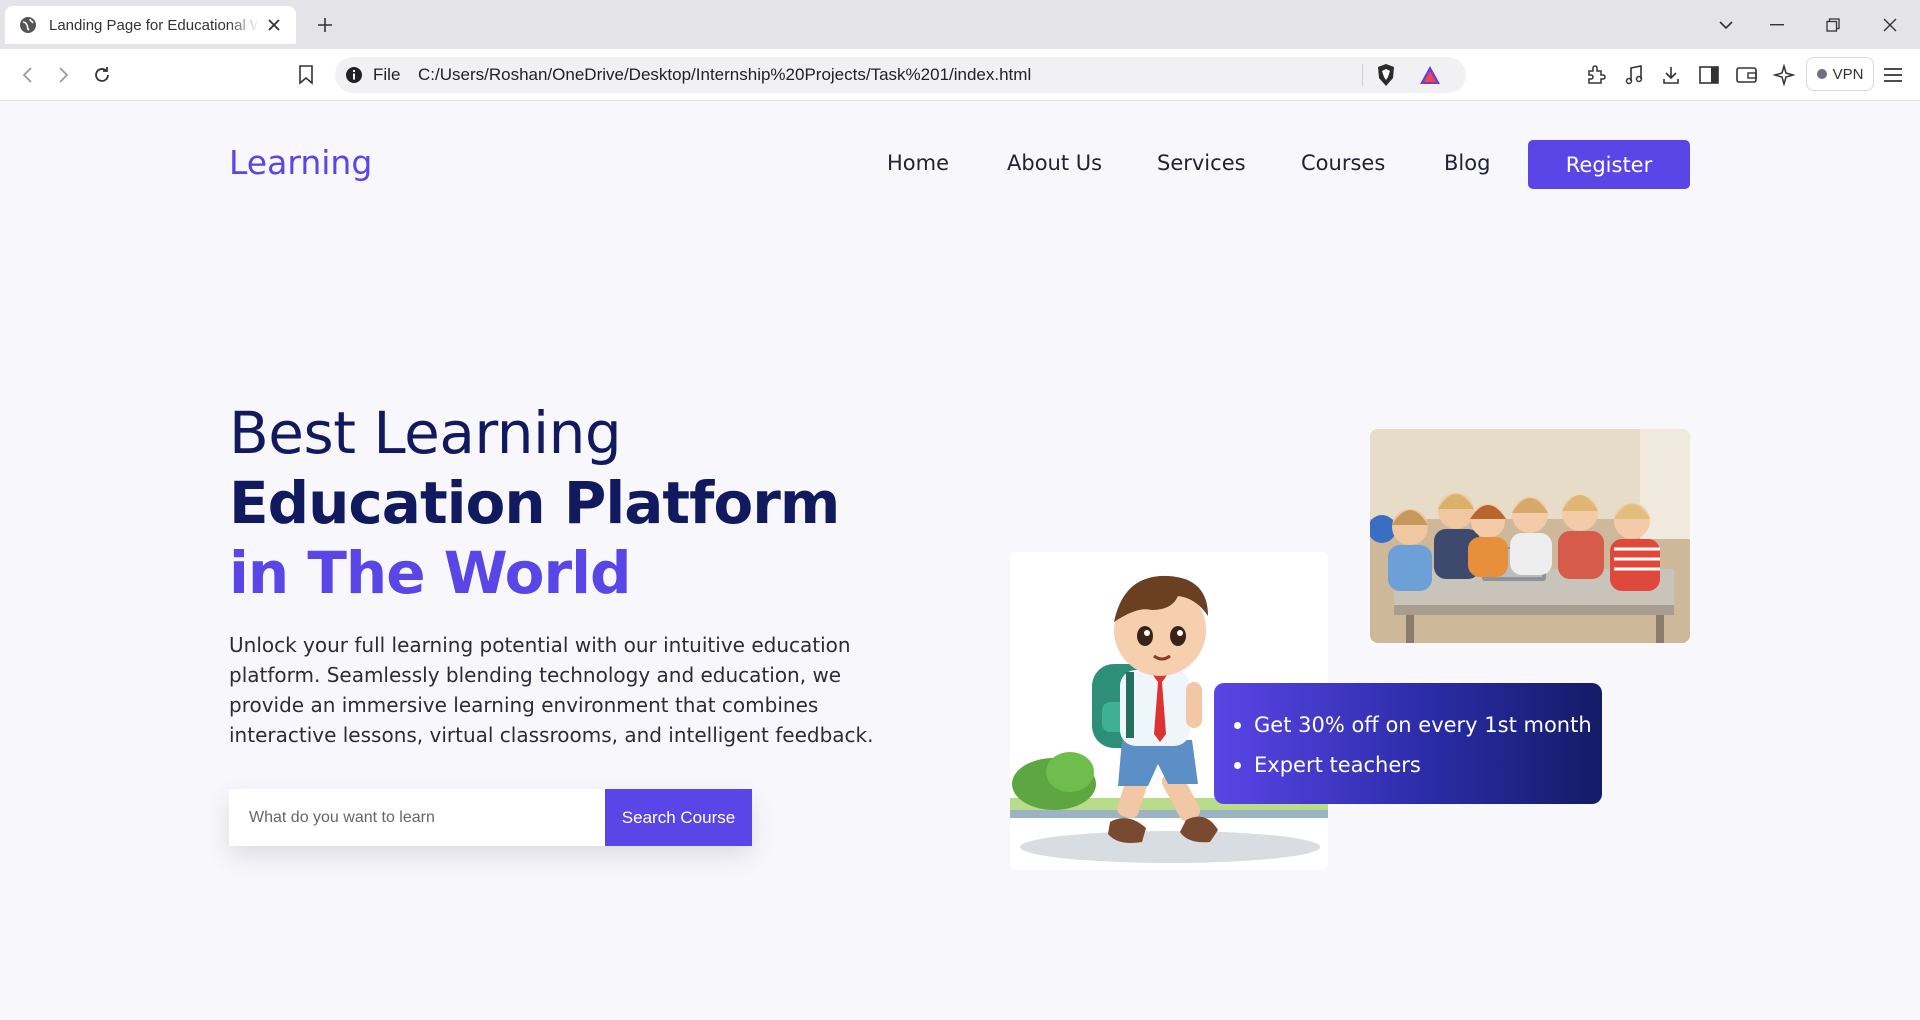 The width and height of the screenshot is (1920, 1020). Describe the element at coordinates (1430, 77) in the screenshot. I see `brave-rewards-icon` at that location.